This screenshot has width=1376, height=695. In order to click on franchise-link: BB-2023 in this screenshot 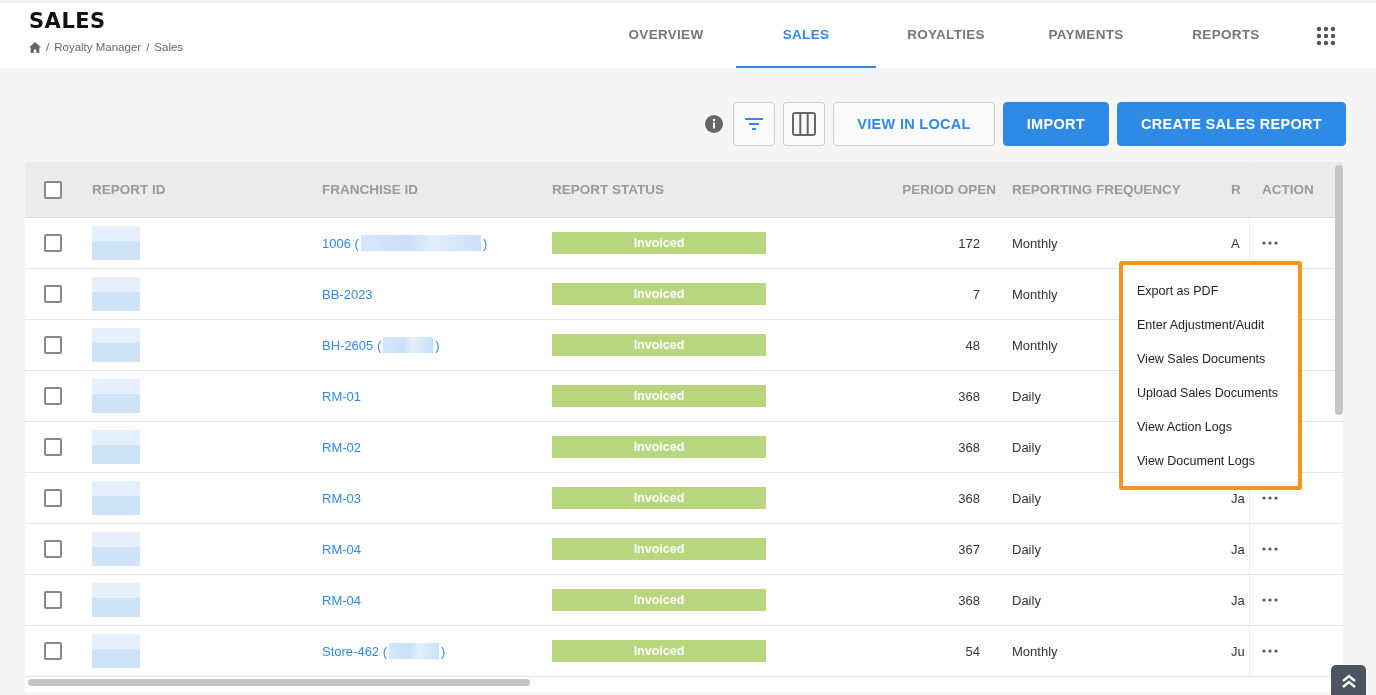, I will do `click(347, 294)`.